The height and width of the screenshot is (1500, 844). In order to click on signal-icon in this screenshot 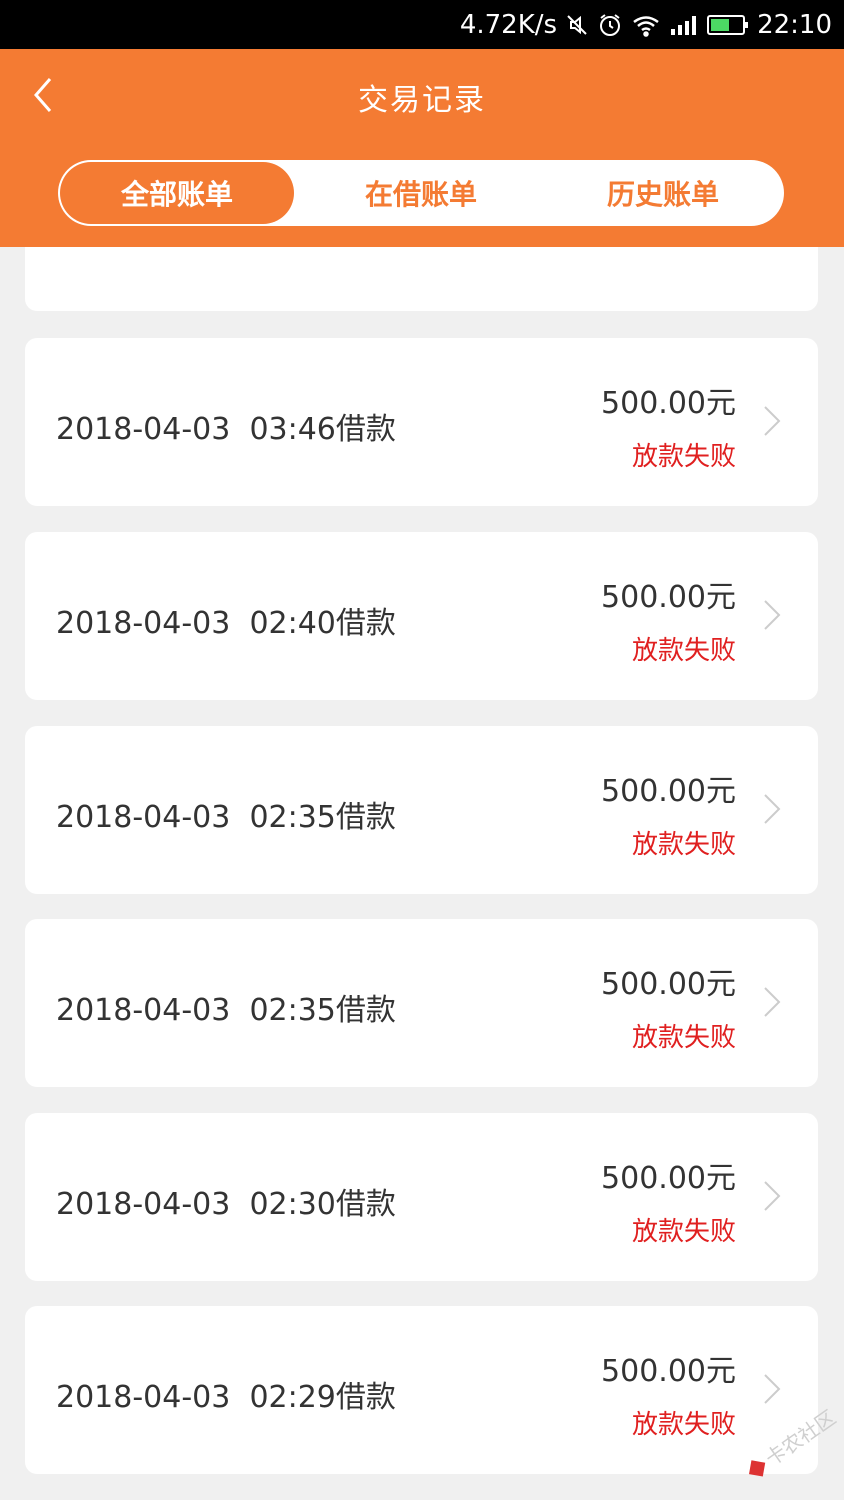, I will do `click(684, 25)`.